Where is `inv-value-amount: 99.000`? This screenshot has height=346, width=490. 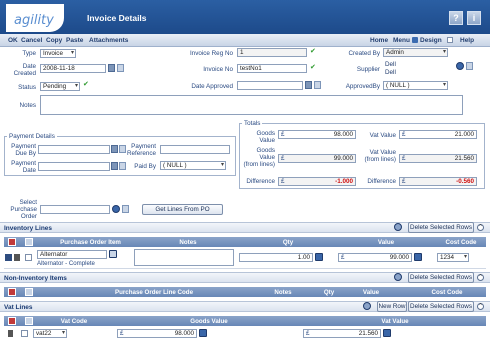 inv-value-amount: 99.000 is located at coordinates (399, 257).